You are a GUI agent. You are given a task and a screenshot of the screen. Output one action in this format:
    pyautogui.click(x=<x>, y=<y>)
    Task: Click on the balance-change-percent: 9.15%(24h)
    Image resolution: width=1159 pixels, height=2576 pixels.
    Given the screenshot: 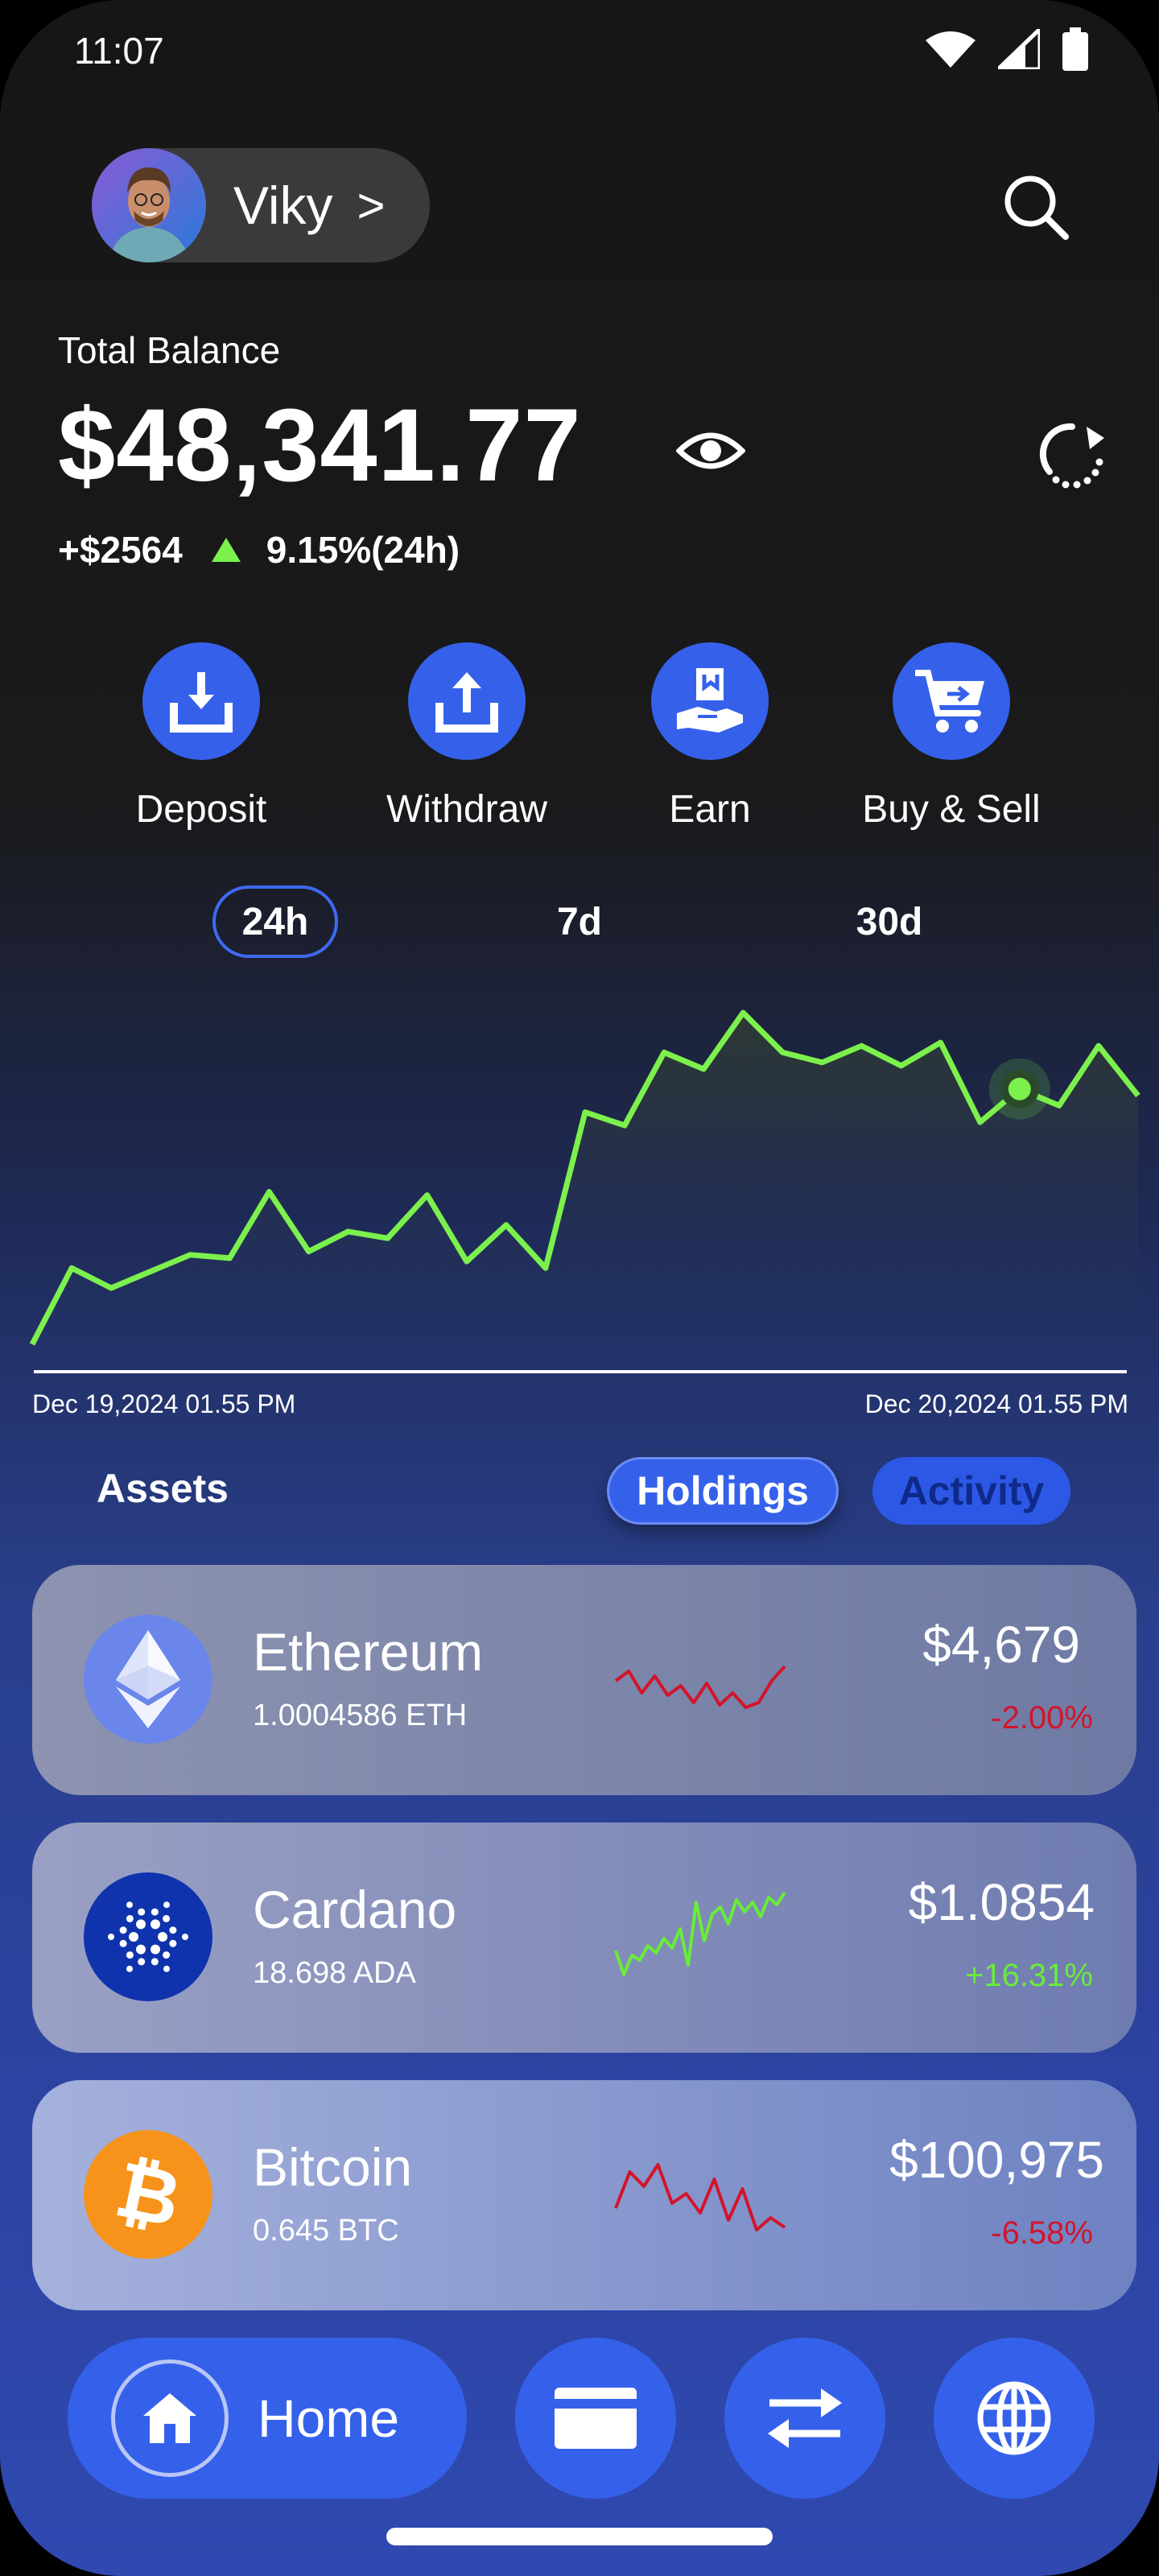 What is the action you would take?
    pyautogui.click(x=363, y=550)
    